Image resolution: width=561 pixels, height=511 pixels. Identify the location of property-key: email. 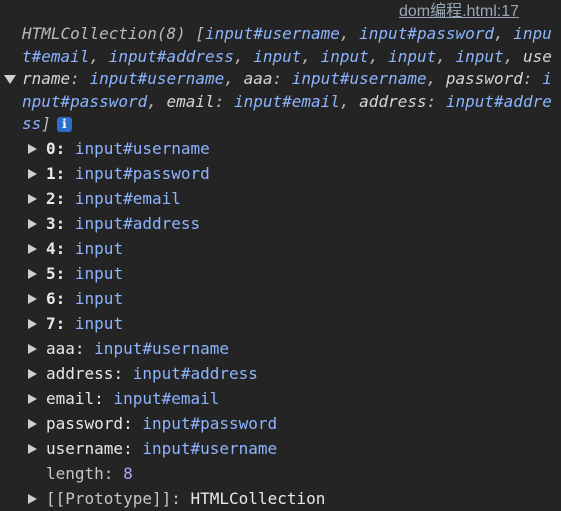
(70, 398).